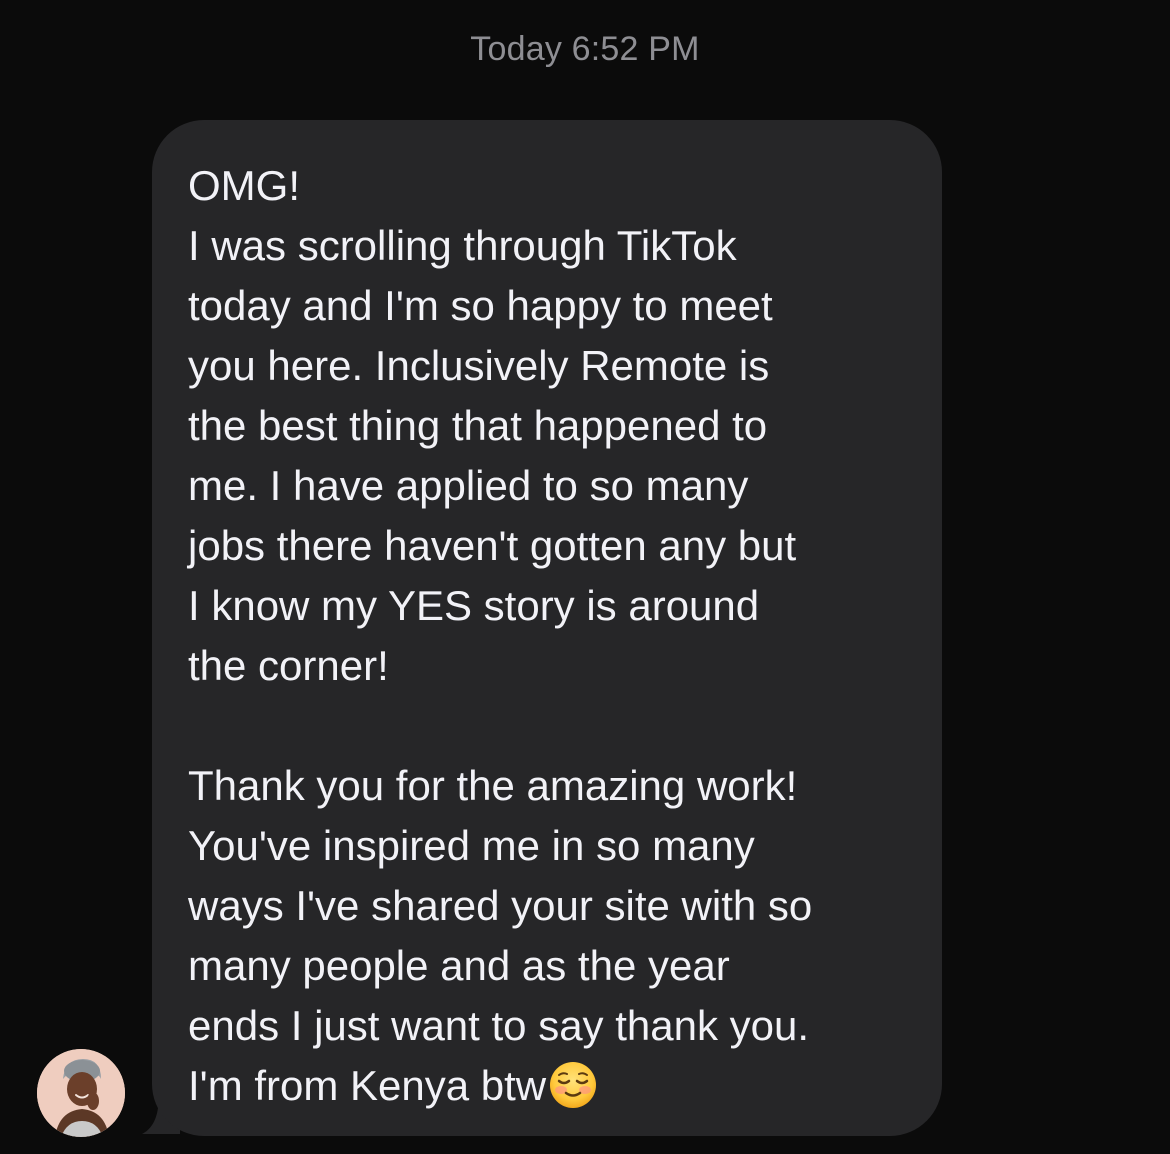 This screenshot has width=1170, height=1154. What do you see at coordinates (459, 965) in the screenshot?
I see `message-line: many people and as the year` at bounding box center [459, 965].